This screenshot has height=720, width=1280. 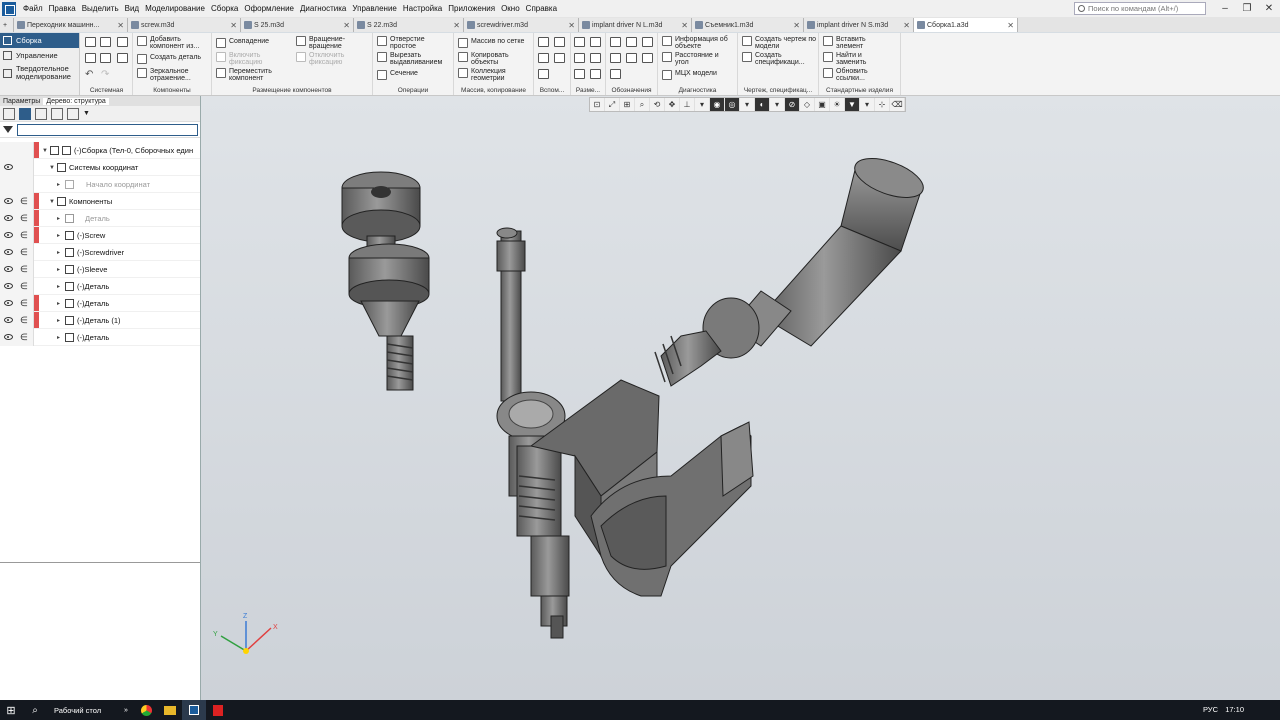 I want to click on axis-icon, so click(x=559, y=42).